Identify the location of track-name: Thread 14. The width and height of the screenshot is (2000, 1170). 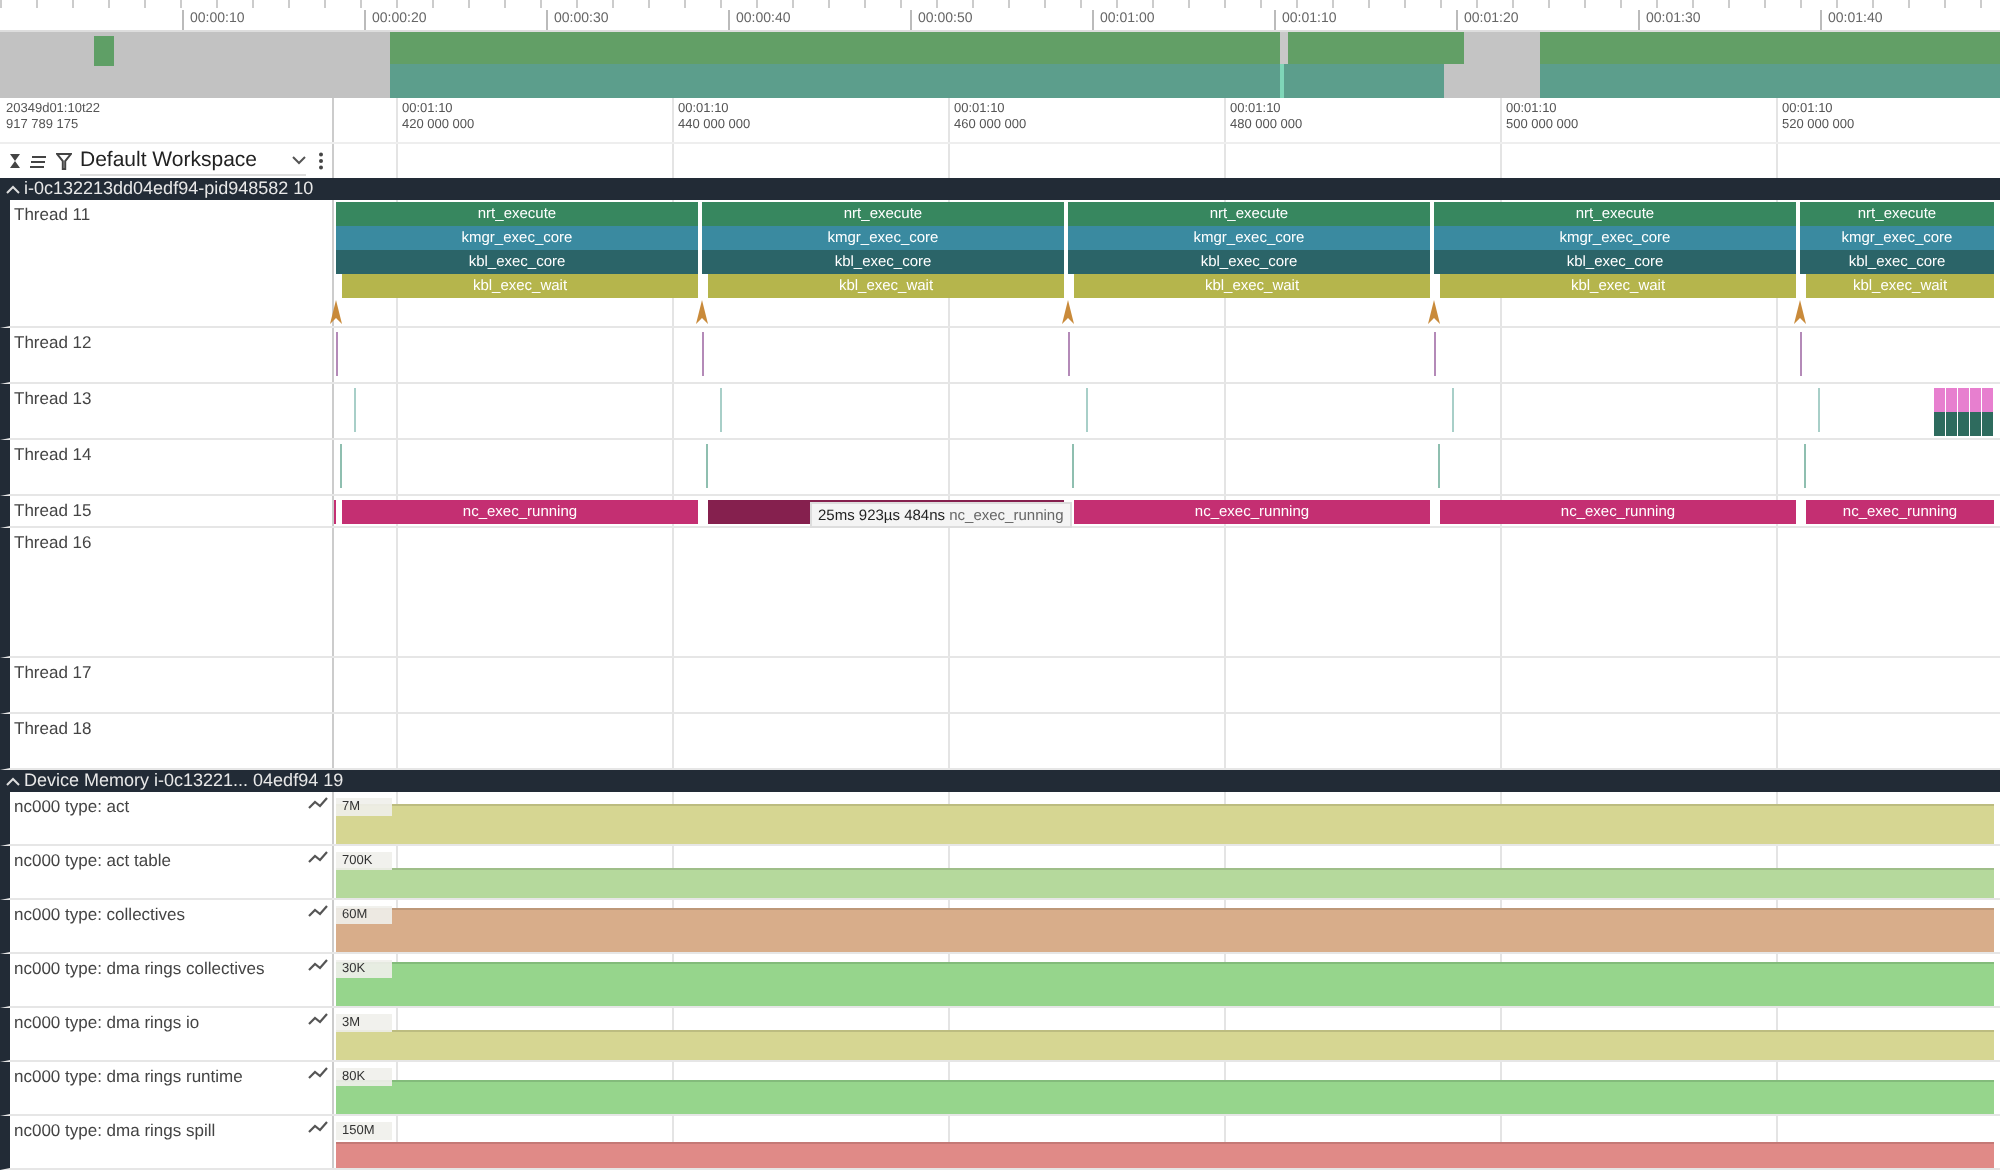
(54, 454).